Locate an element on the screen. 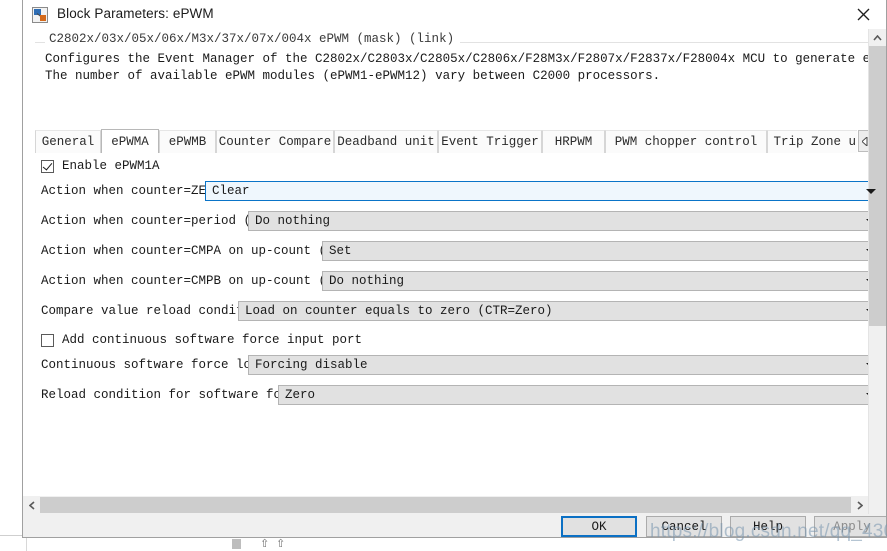  tab-epwma: ePWMA is located at coordinates (130, 141).